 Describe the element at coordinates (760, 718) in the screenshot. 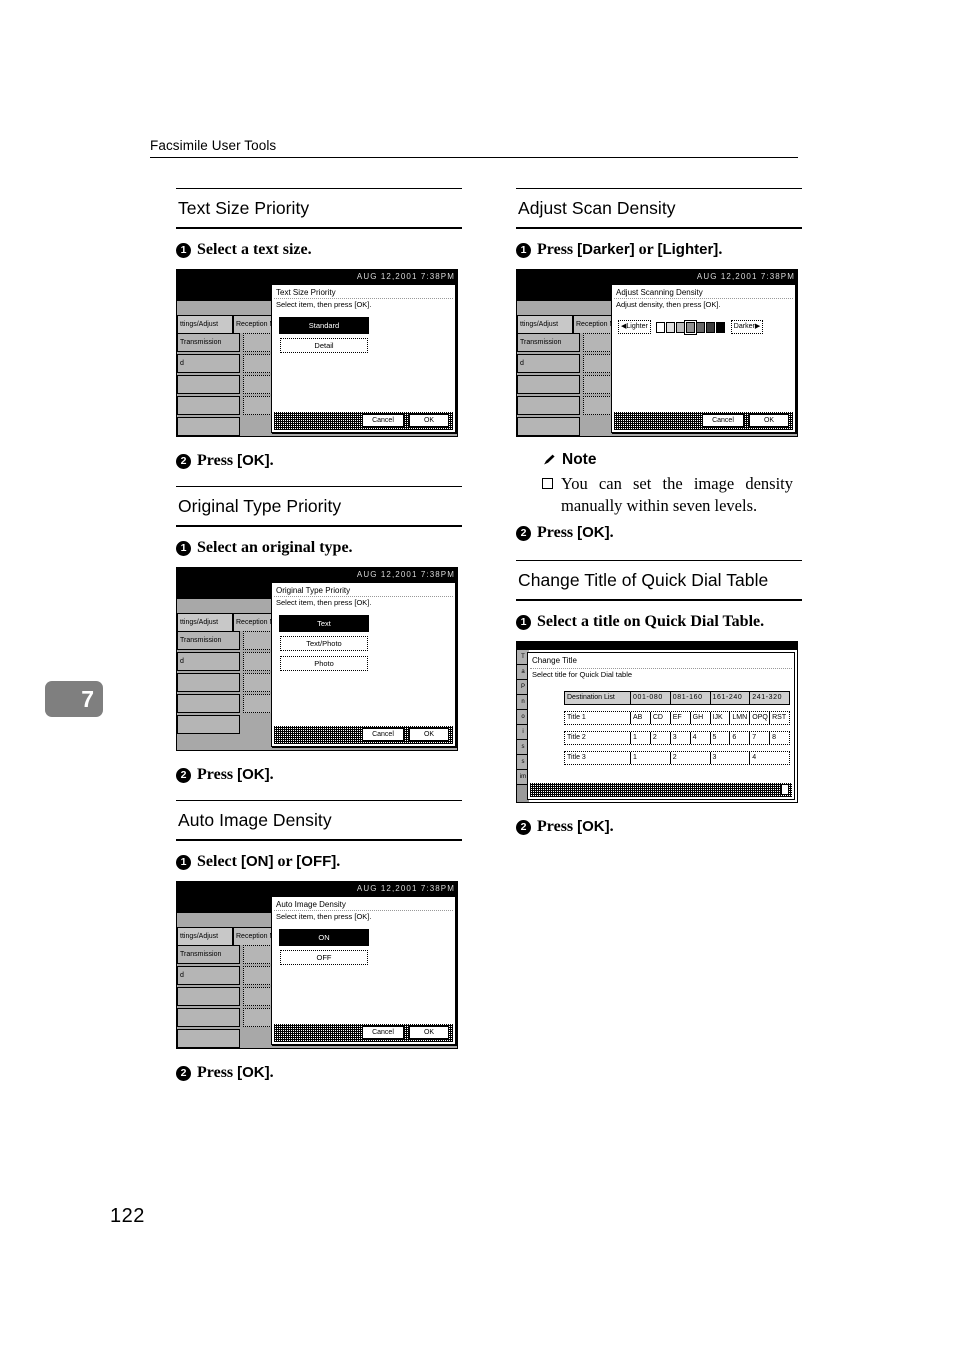

I see `title1-cell: OPQ` at that location.